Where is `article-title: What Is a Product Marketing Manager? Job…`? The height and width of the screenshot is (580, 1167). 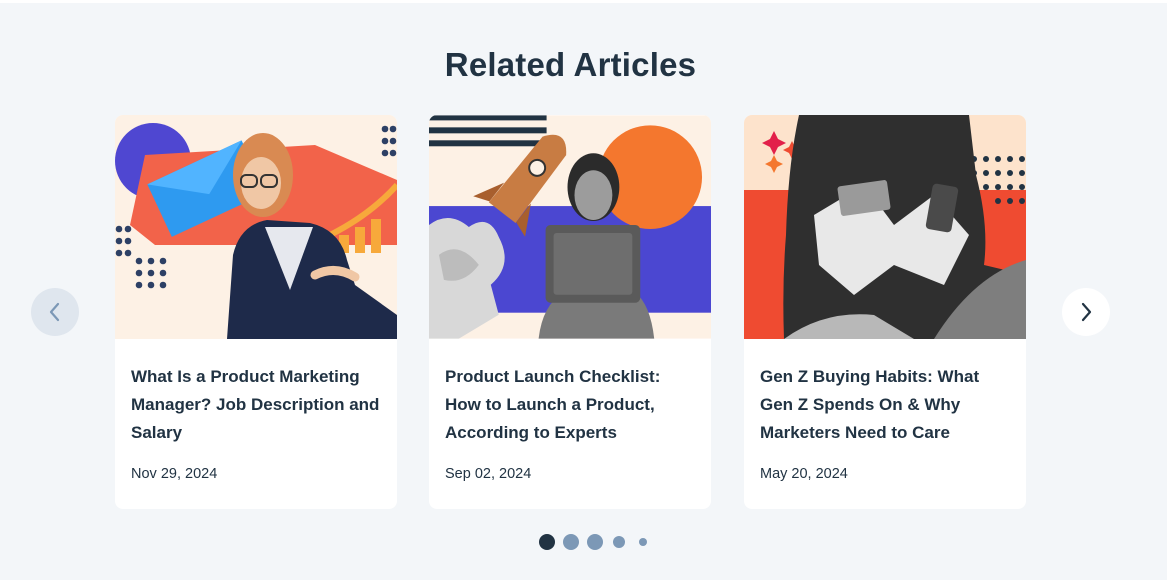
article-title: What Is a Product Marketing Manager? Job… is located at coordinates (257, 405).